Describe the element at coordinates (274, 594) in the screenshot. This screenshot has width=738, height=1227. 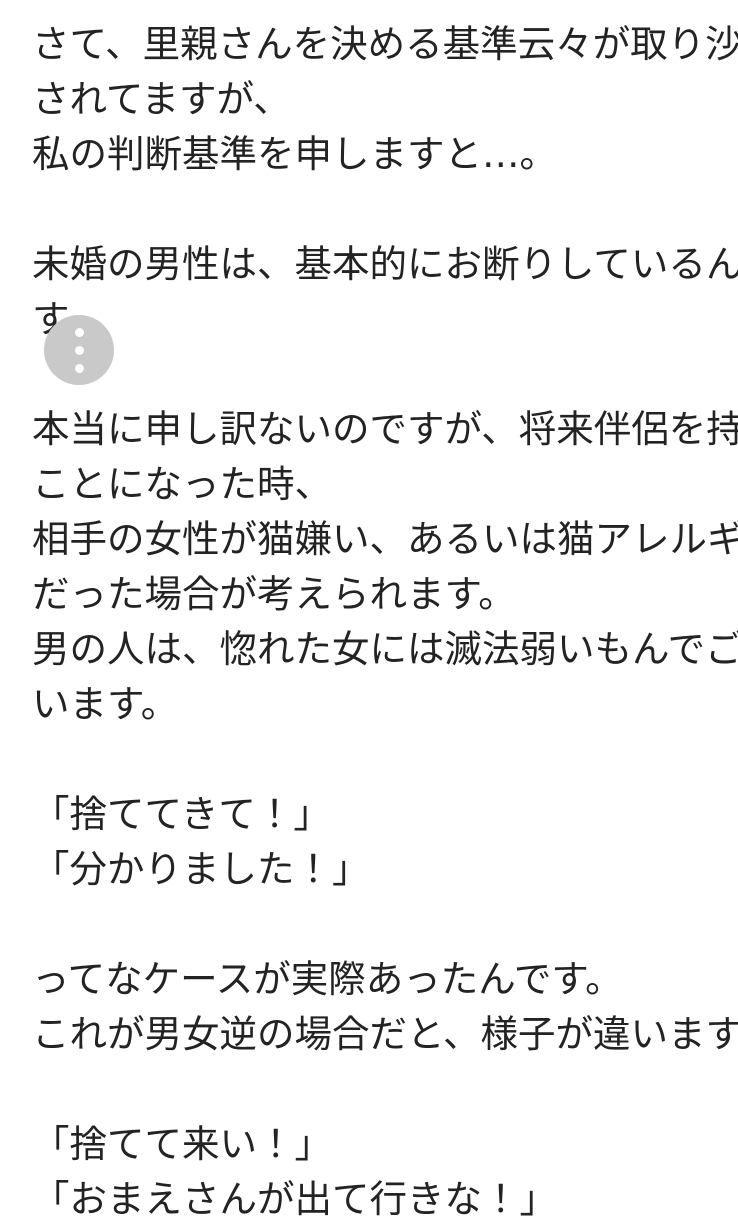
I see `text-line: だった場合が考えられます。` at that location.